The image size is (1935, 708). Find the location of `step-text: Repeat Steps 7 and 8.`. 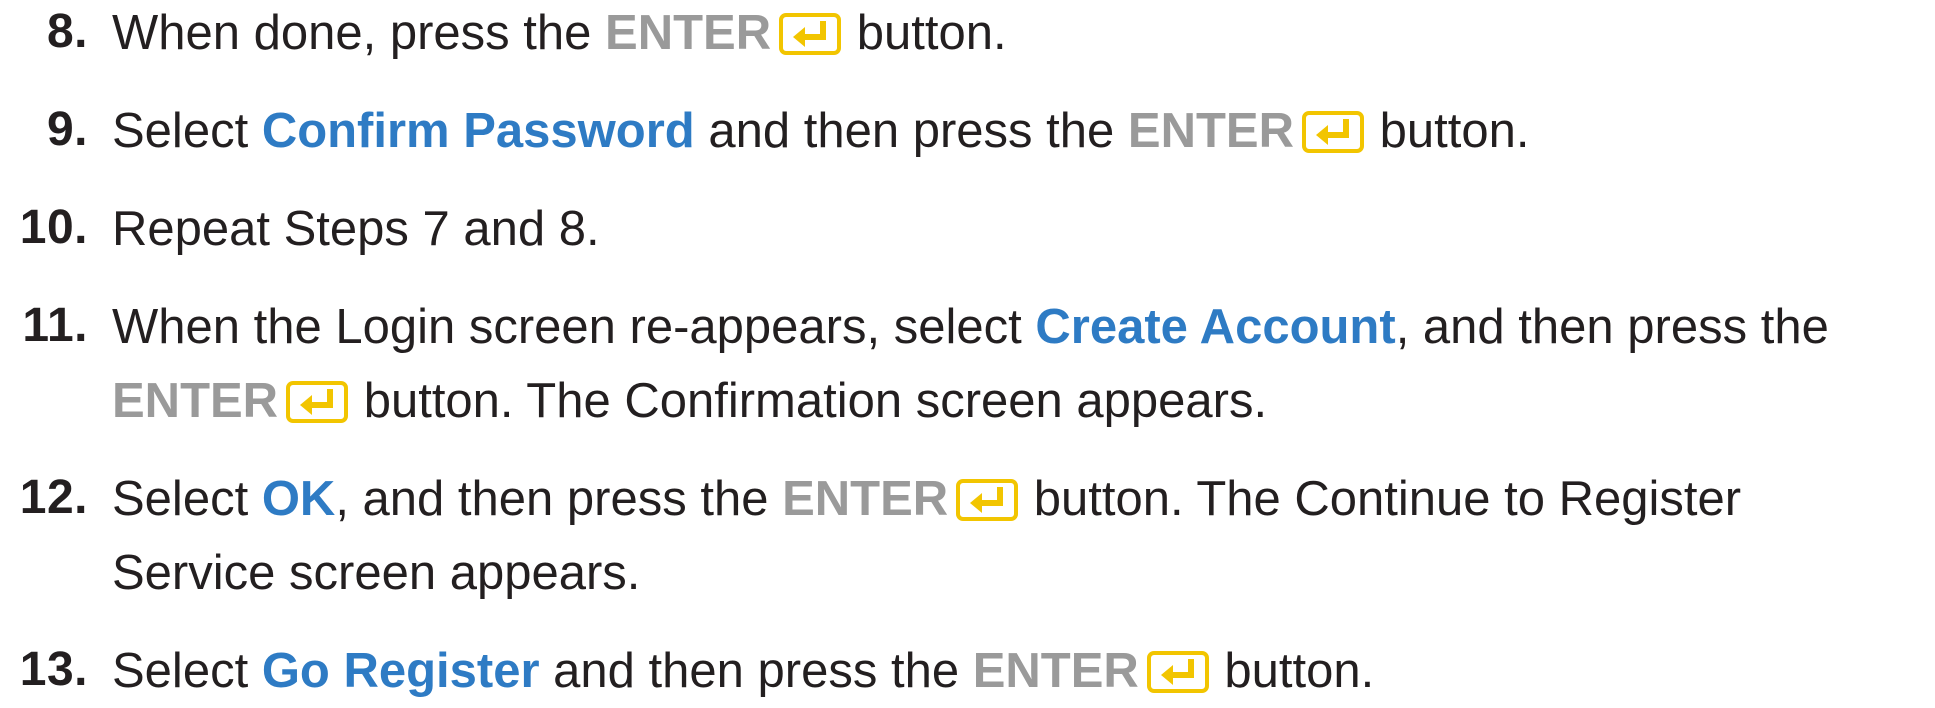

step-text: Repeat Steps 7 and 8. is located at coordinates (1022, 229).